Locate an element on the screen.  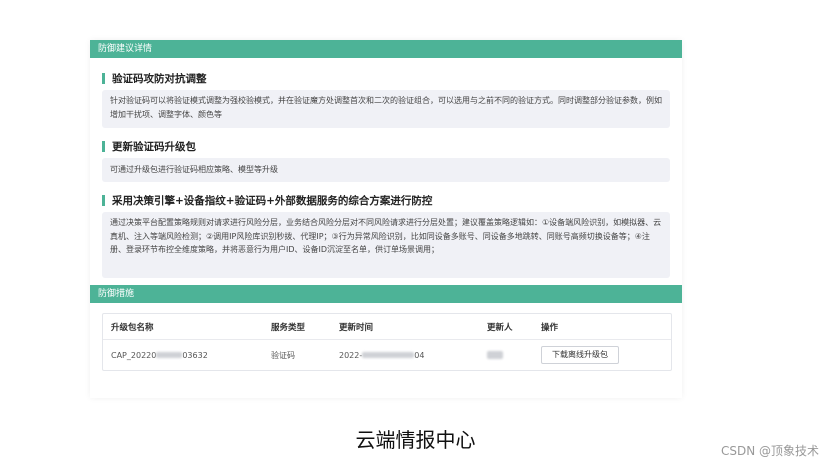
service-type-cell: 验证码 is located at coordinates (283, 355).